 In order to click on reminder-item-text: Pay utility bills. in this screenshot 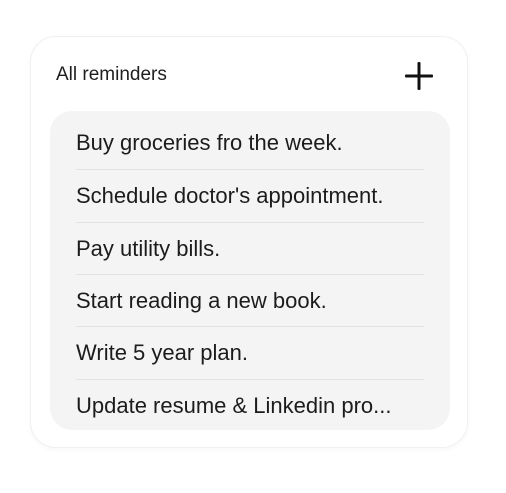, I will do `click(148, 248)`.